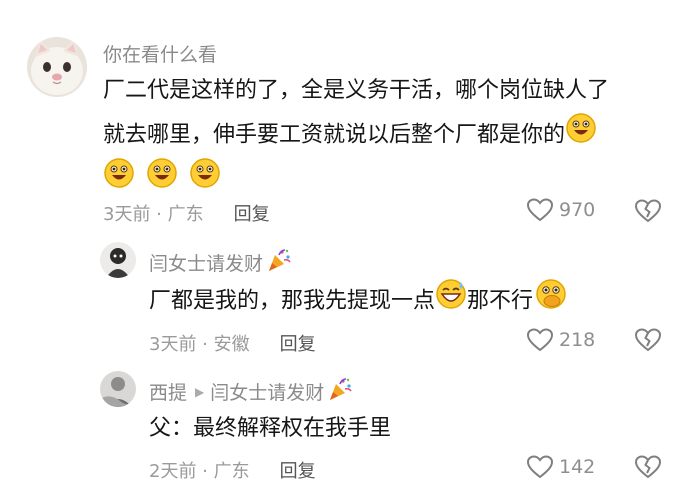 Image resolution: width=690 pixels, height=490 pixels. Describe the element at coordinates (267, 391) in the screenshot. I see `reply-target-username: 闫女士请发财` at that location.